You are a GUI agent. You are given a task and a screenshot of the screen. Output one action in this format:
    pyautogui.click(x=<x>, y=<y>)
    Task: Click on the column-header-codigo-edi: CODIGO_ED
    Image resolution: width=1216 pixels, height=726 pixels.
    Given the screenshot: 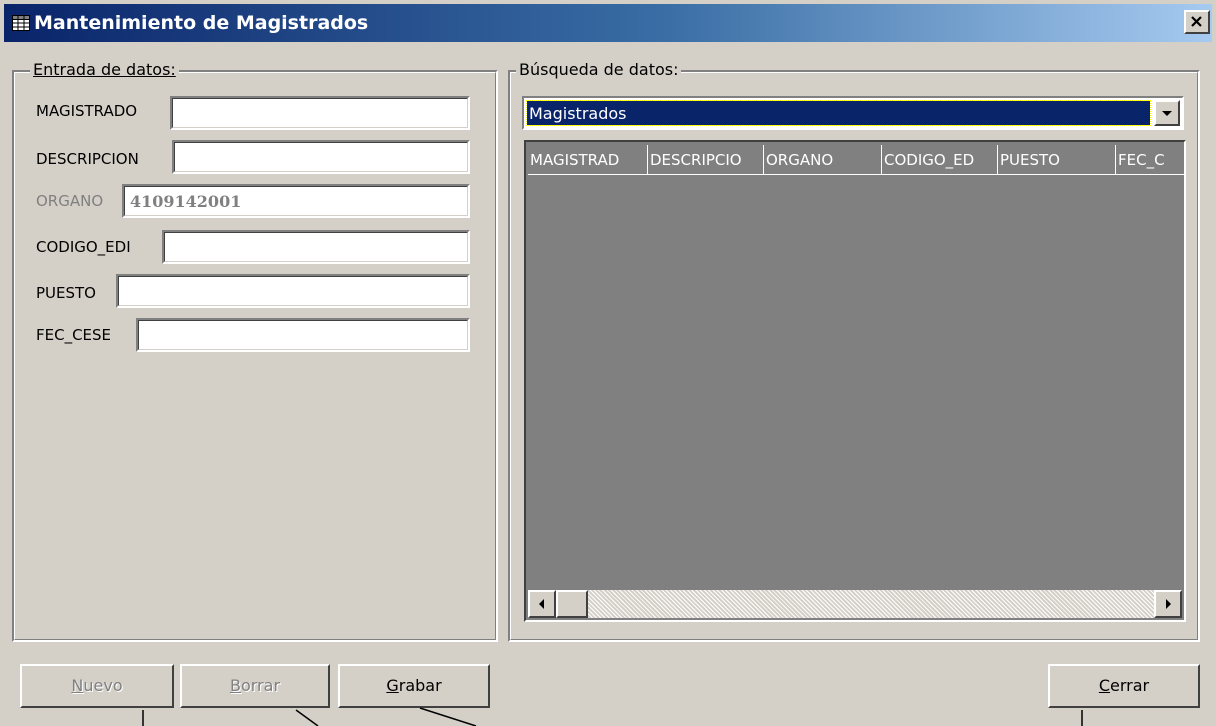 What is the action you would take?
    pyautogui.click(x=940, y=160)
    